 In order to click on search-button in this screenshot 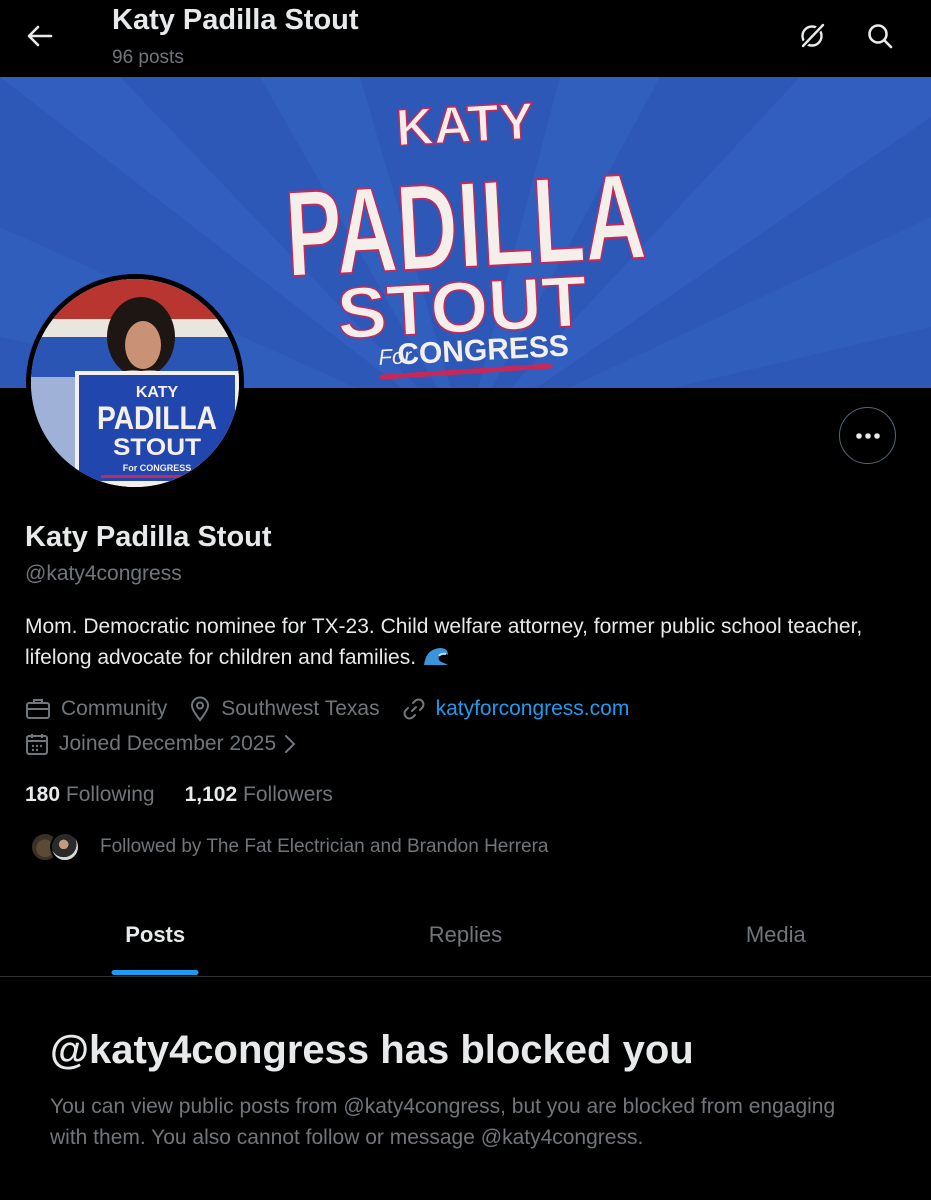, I will do `click(880, 36)`.